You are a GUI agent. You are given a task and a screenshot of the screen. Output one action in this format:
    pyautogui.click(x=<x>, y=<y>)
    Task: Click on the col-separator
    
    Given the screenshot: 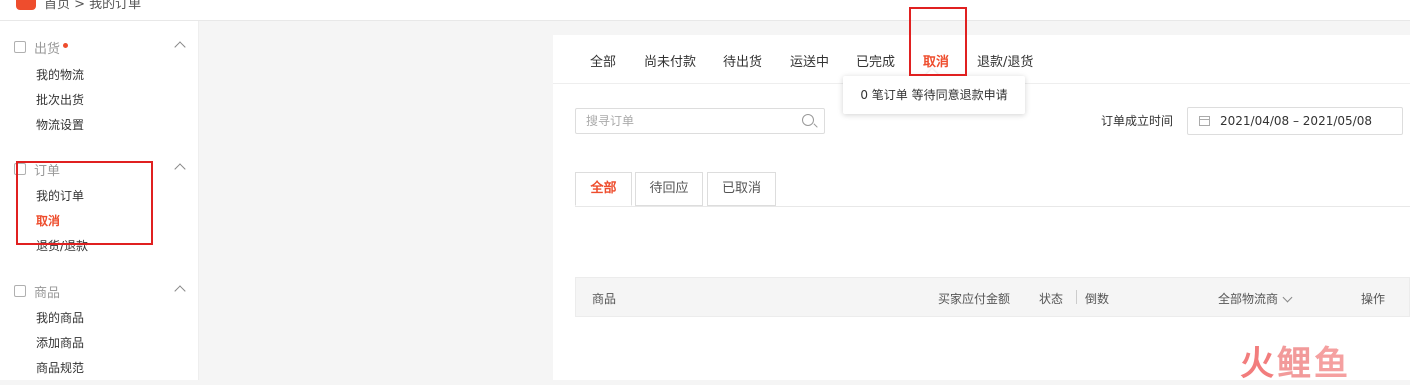 What is the action you would take?
    pyautogui.click(x=1076, y=297)
    